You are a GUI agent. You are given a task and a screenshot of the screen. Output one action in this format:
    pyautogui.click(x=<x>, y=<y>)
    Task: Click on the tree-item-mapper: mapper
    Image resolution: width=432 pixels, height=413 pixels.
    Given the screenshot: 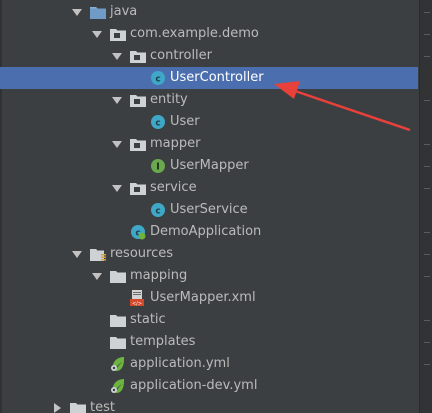 What is the action you would take?
    pyautogui.click(x=210, y=144)
    